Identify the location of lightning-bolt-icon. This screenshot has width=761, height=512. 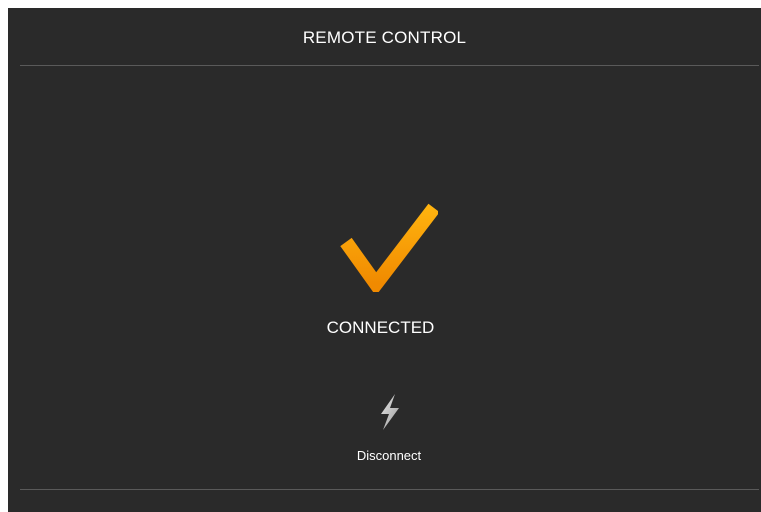
(390, 412).